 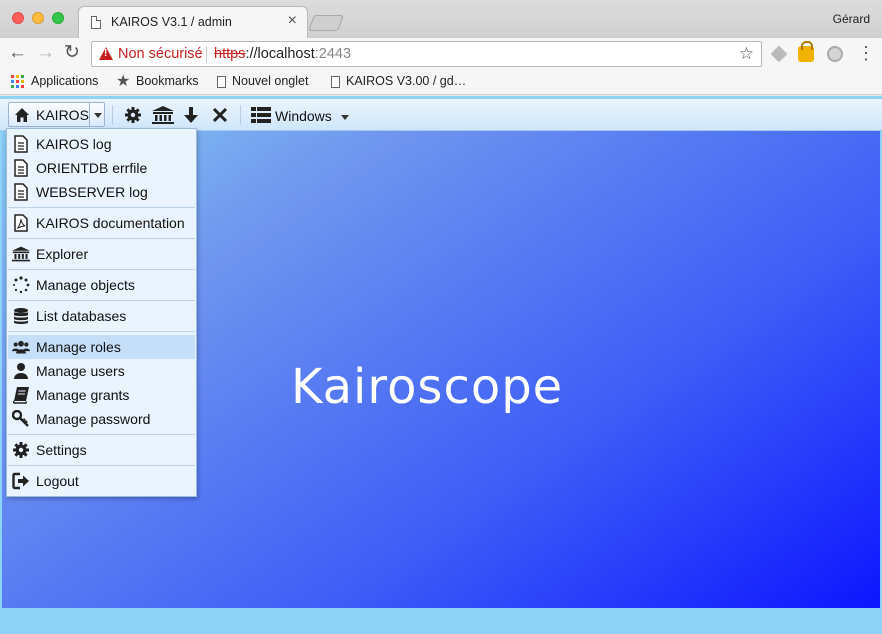 What do you see at coordinates (333, 54) in the screenshot?
I see `url-port: :2443` at bounding box center [333, 54].